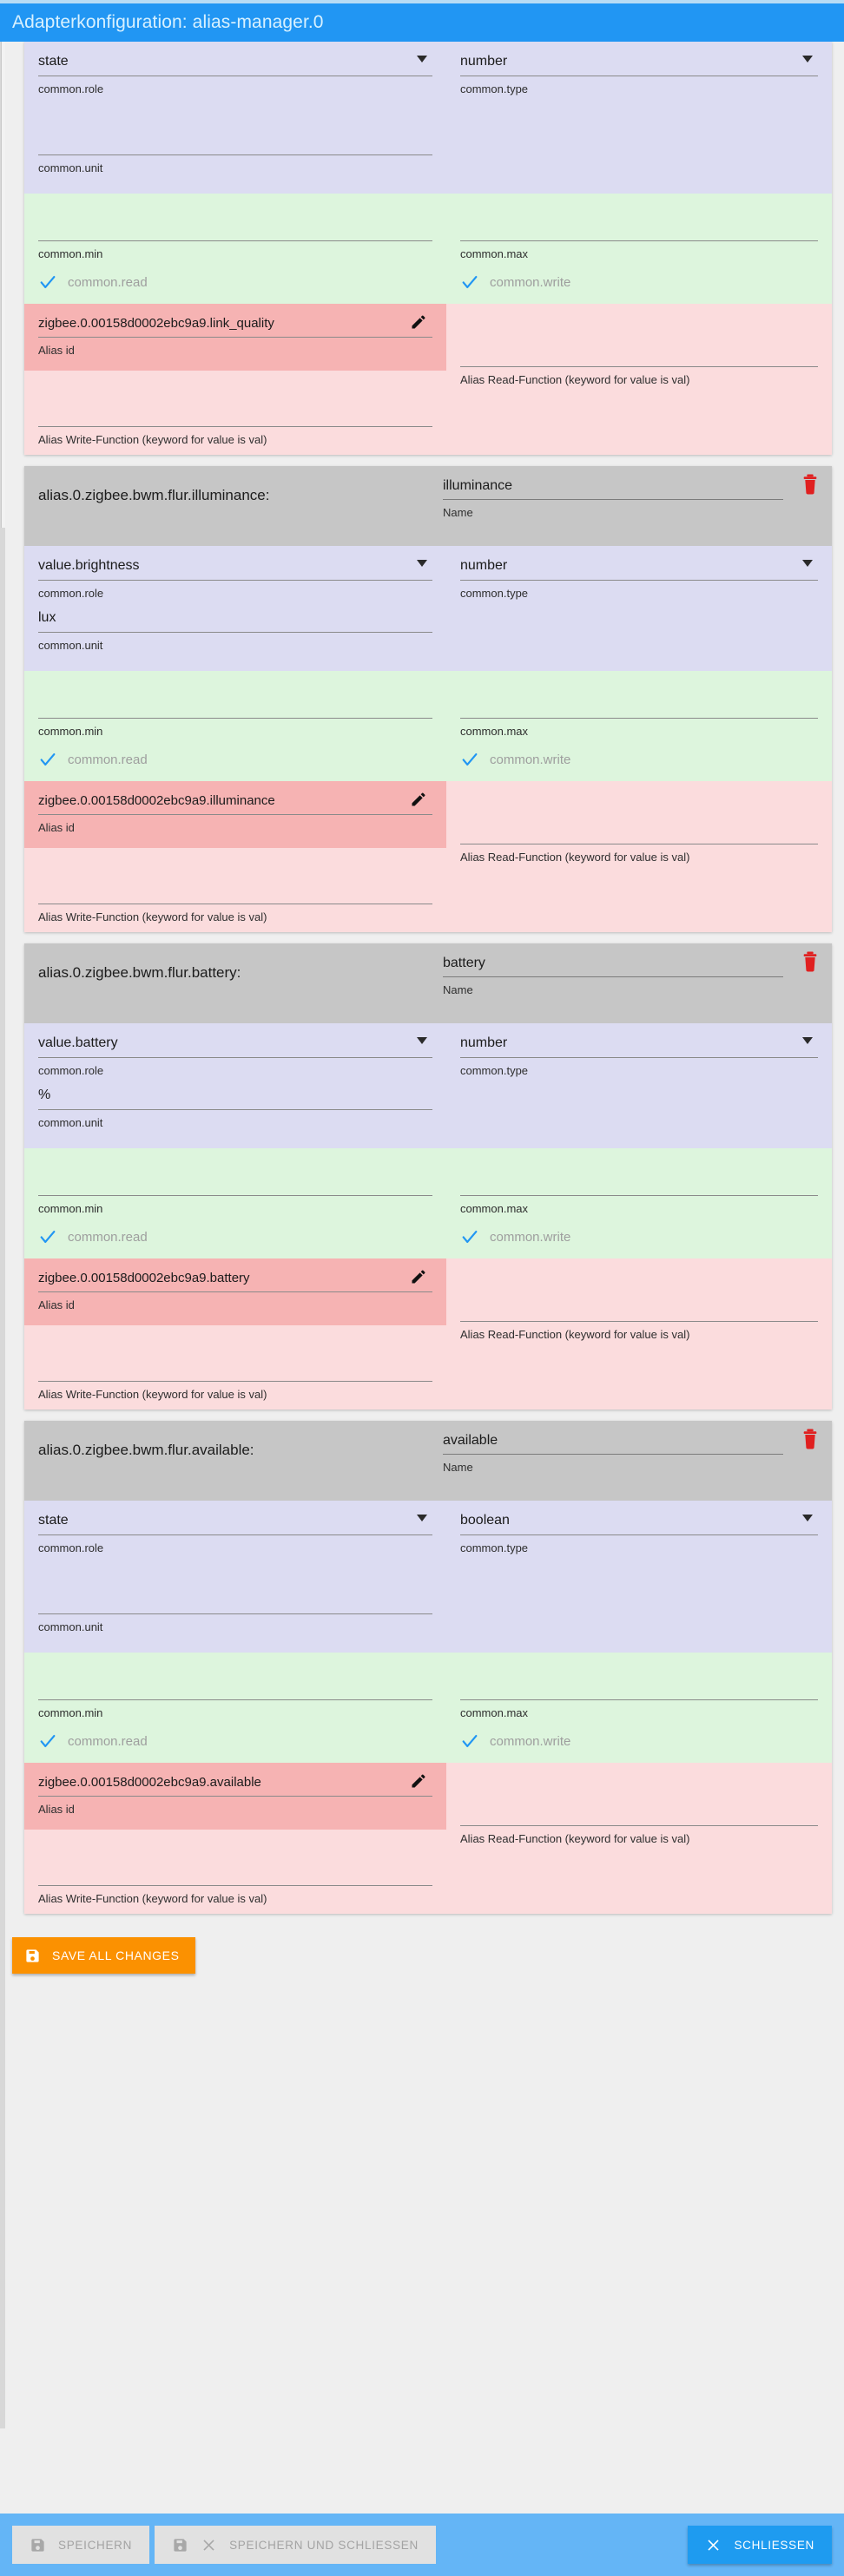 The image size is (844, 2576). What do you see at coordinates (235, 1113) in the screenshot?
I see `common-unit-field: % common.unit` at bounding box center [235, 1113].